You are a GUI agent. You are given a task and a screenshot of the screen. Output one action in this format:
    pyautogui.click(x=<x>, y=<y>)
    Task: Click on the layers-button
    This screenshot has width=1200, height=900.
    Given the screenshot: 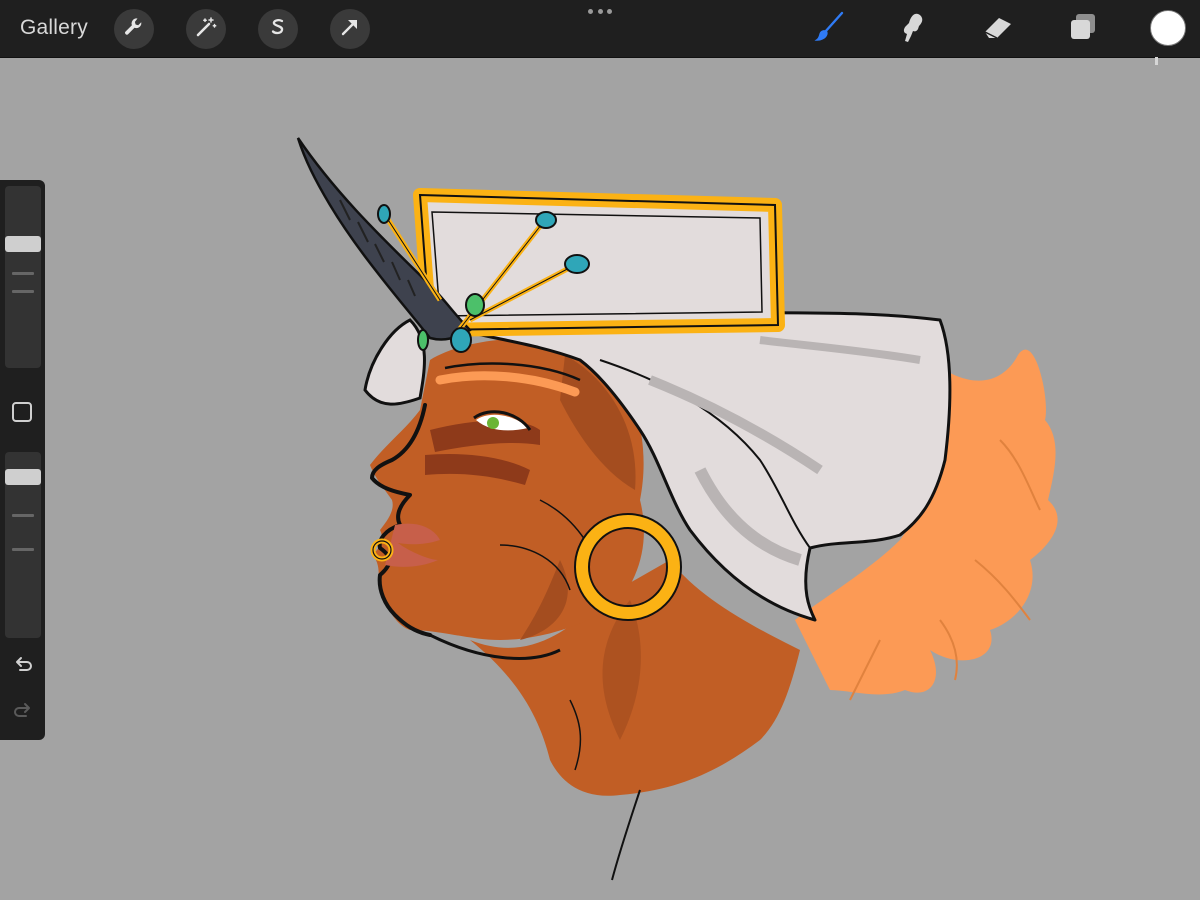 What is the action you would take?
    pyautogui.click(x=1083, y=29)
    